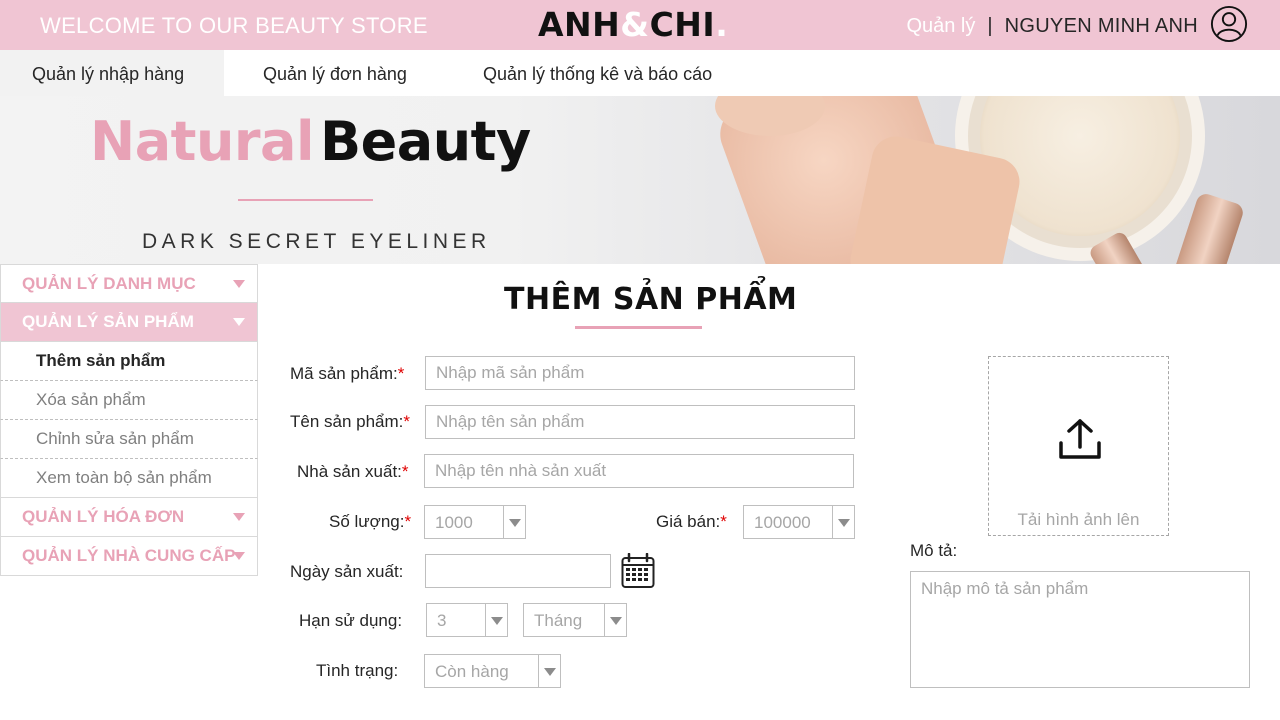  What do you see at coordinates (475, 522) in the screenshot?
I see `quantity-select: 1000` at bounding box center [475, 522].